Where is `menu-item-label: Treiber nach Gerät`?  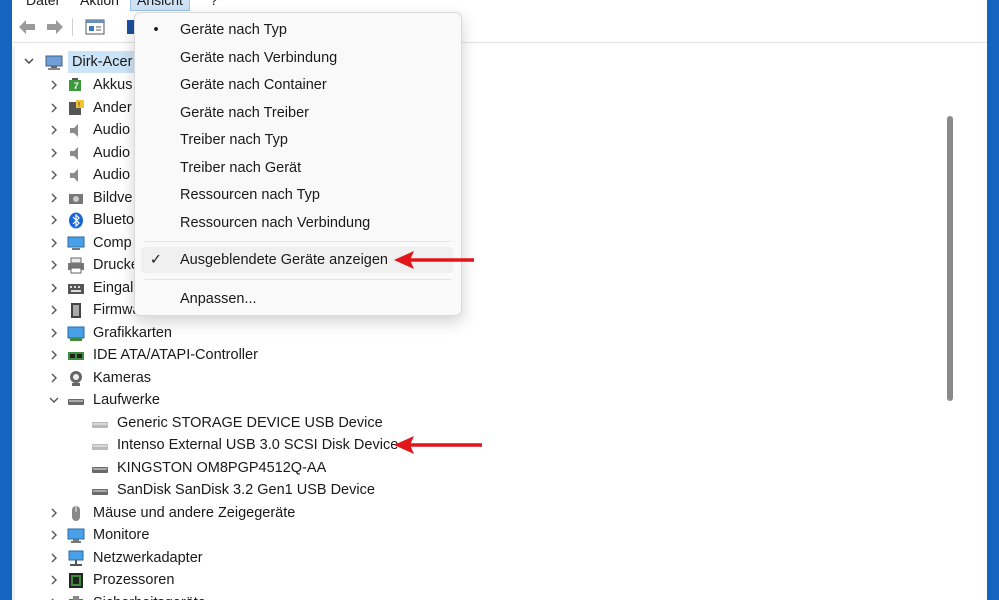 menu-item-label: Treiber nach Gerät is located at coordinates (241, 167).